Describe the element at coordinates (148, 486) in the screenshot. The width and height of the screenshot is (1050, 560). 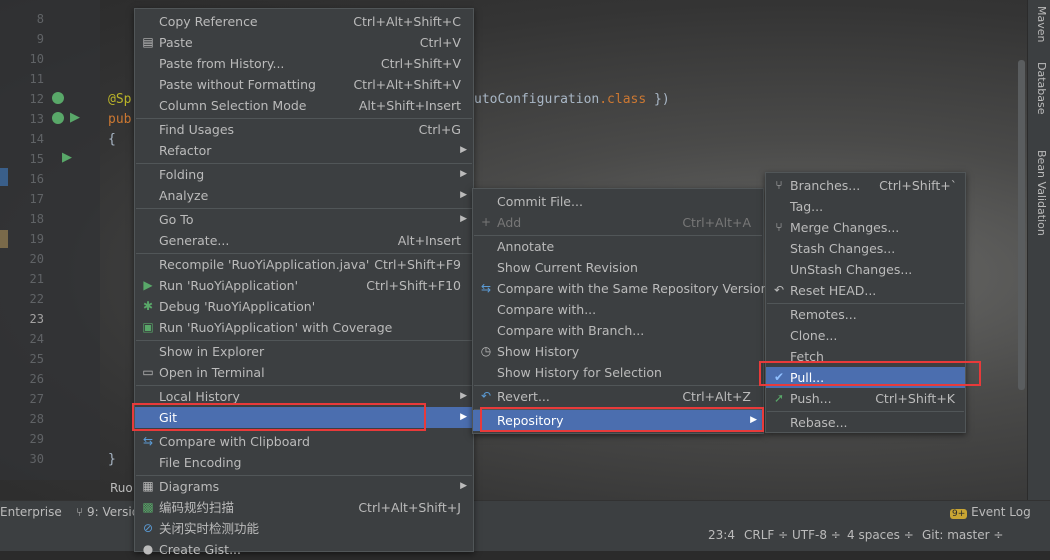
I see `diagram-icon: ▦` at that location.